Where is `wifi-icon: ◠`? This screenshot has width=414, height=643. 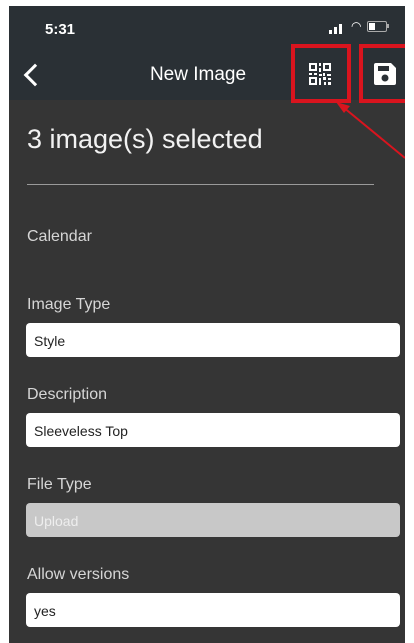
wifi-icon: ◠ is located at coordinates (356, 26).